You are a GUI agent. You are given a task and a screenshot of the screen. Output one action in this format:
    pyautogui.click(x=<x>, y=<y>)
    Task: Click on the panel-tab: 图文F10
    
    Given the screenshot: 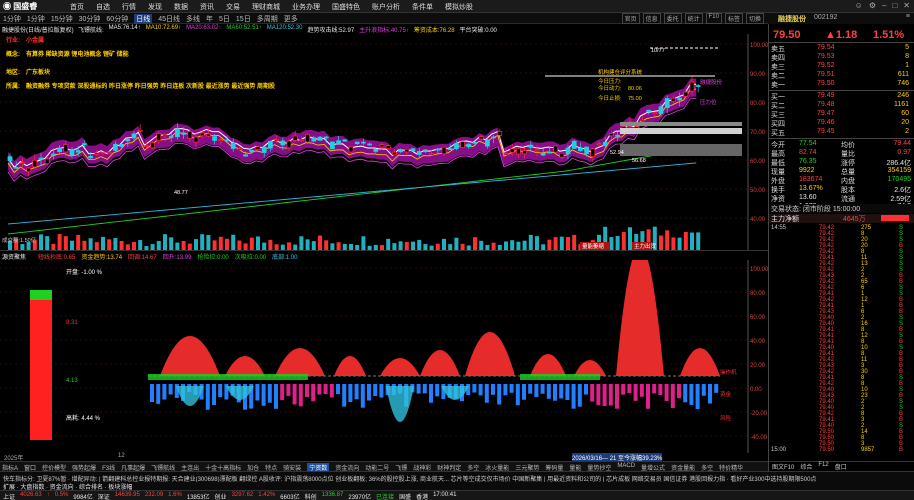 What is the action you would take?
    pyautogui.click(x=783, y=466)
    